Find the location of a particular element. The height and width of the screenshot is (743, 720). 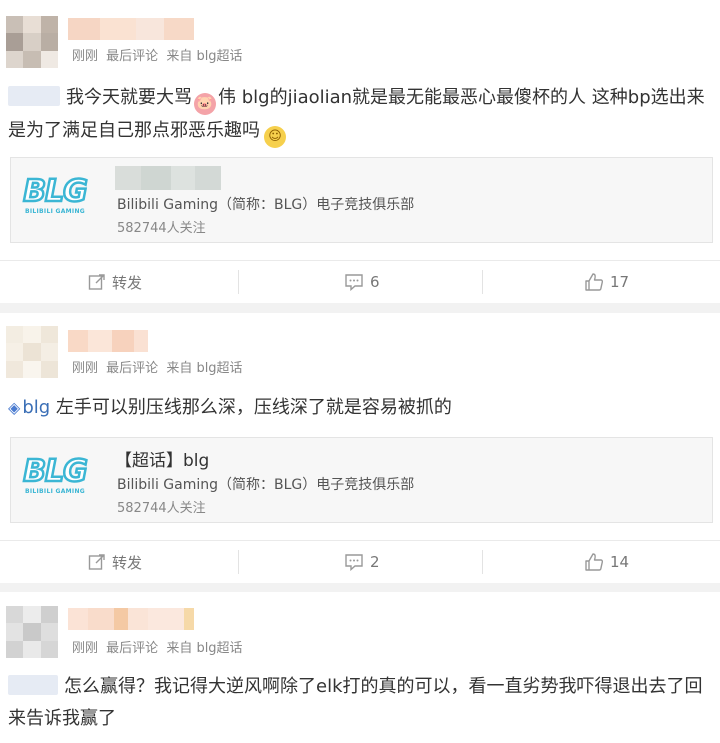

comment-count: 2 is located at coordinates (375, 562).